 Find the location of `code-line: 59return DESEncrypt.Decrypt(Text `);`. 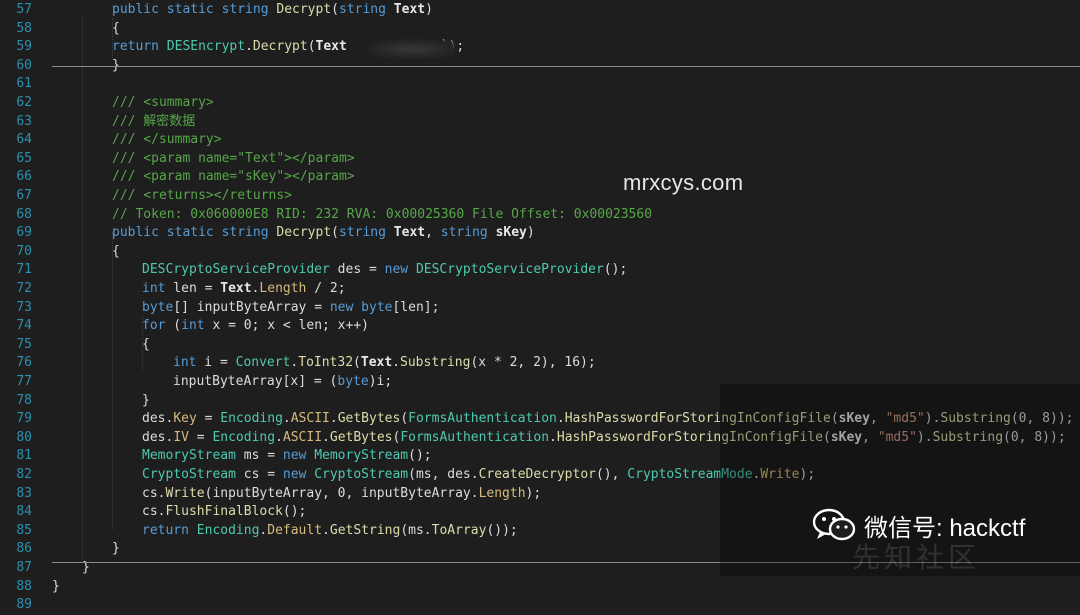

code-line: 59return DESEncrypt.Decrypt(Text `); is located at coordinates (540, 47).